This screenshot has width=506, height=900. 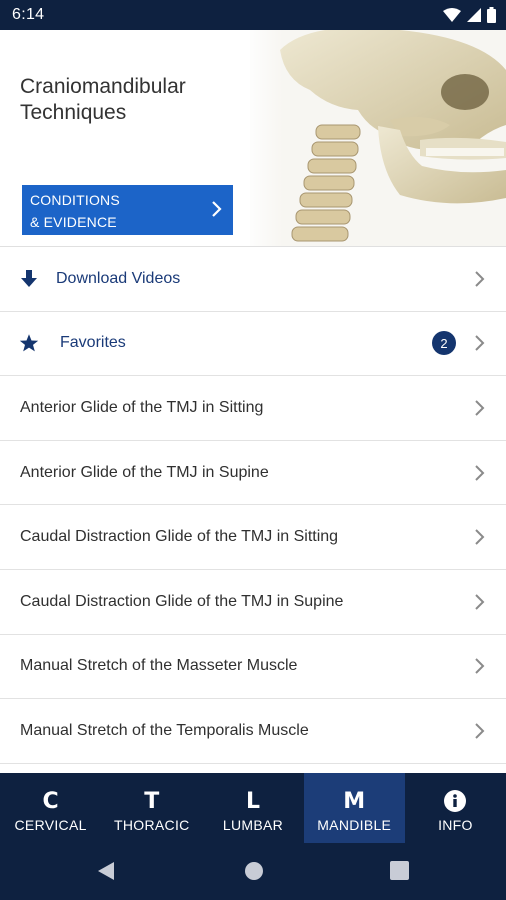 What do you see at coordinates (354, 825) in the screenshot?
I see `nav-tab-label: MANDIBLE` at bounding box center [354, 825].